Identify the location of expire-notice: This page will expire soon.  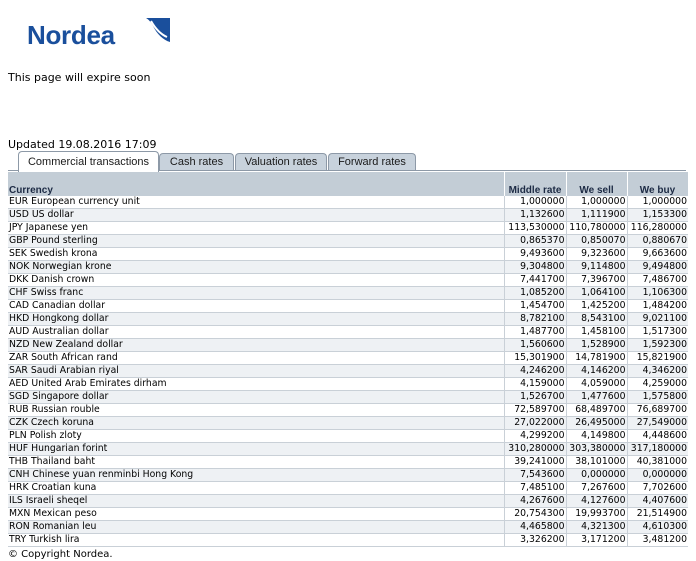
(79, 77).